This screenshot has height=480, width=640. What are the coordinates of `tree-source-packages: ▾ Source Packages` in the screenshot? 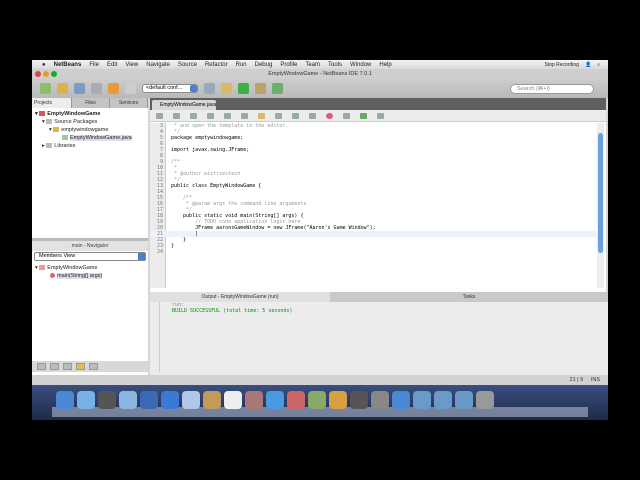 It's located at (90, 122).